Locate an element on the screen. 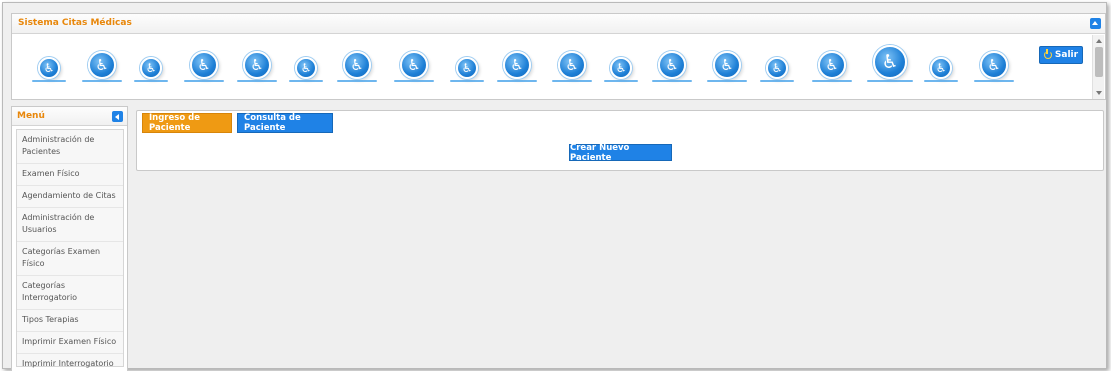 The height and width of the screenshot is (371, 1111). menu-item-administracion-usuarios: Administración de Usuarios is located at coordinates (70, 225).